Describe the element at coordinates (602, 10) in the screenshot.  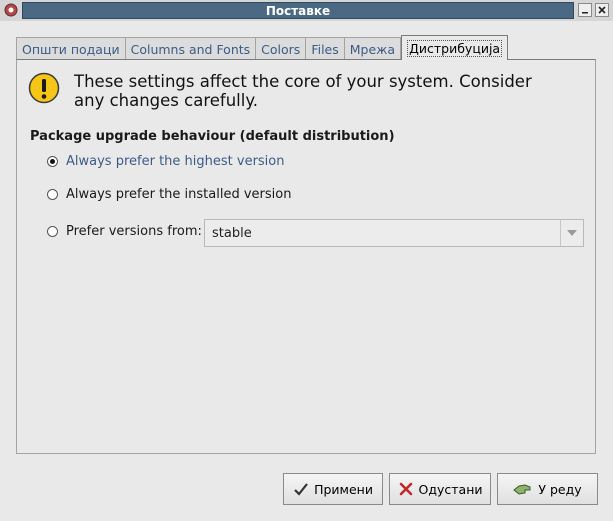
I see `close-button` at that location.